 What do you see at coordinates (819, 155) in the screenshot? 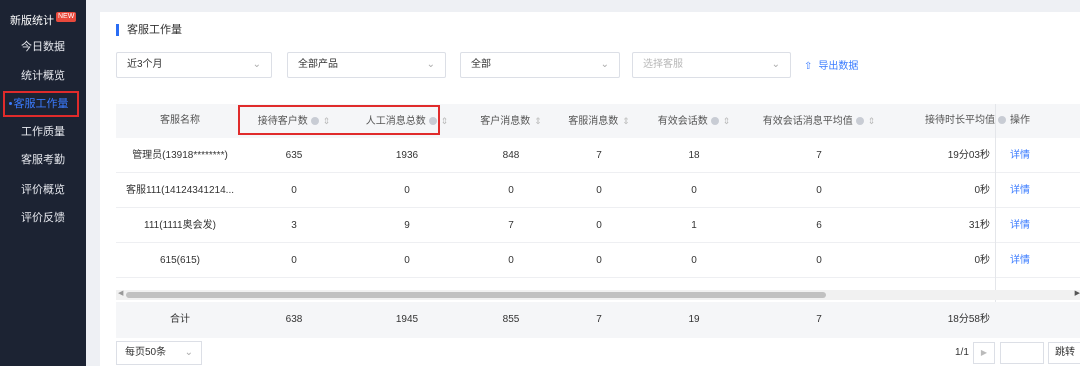
I see `cell-avg-session-msgs: 7` at bounding box center [819, 155].